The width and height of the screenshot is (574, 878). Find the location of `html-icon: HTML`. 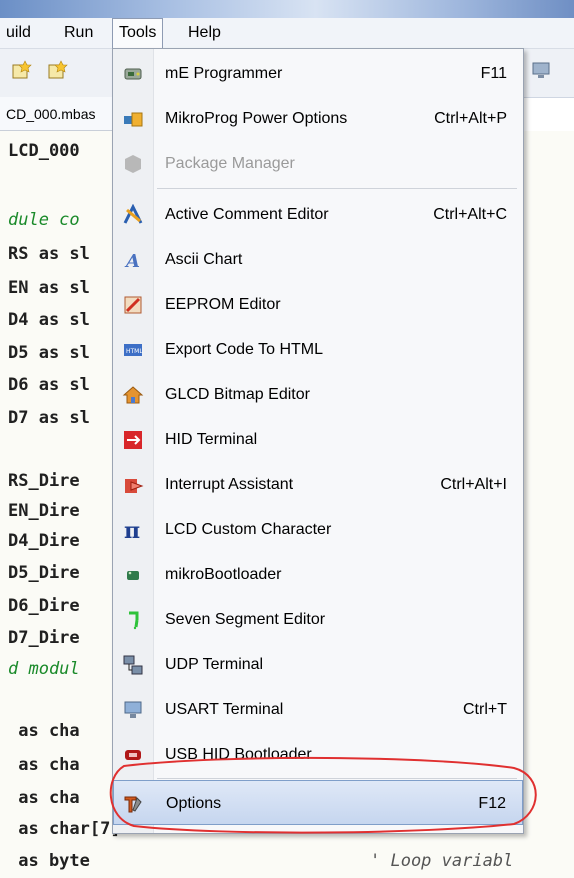

html-icon: HTML is located at coordinates (133, 350).